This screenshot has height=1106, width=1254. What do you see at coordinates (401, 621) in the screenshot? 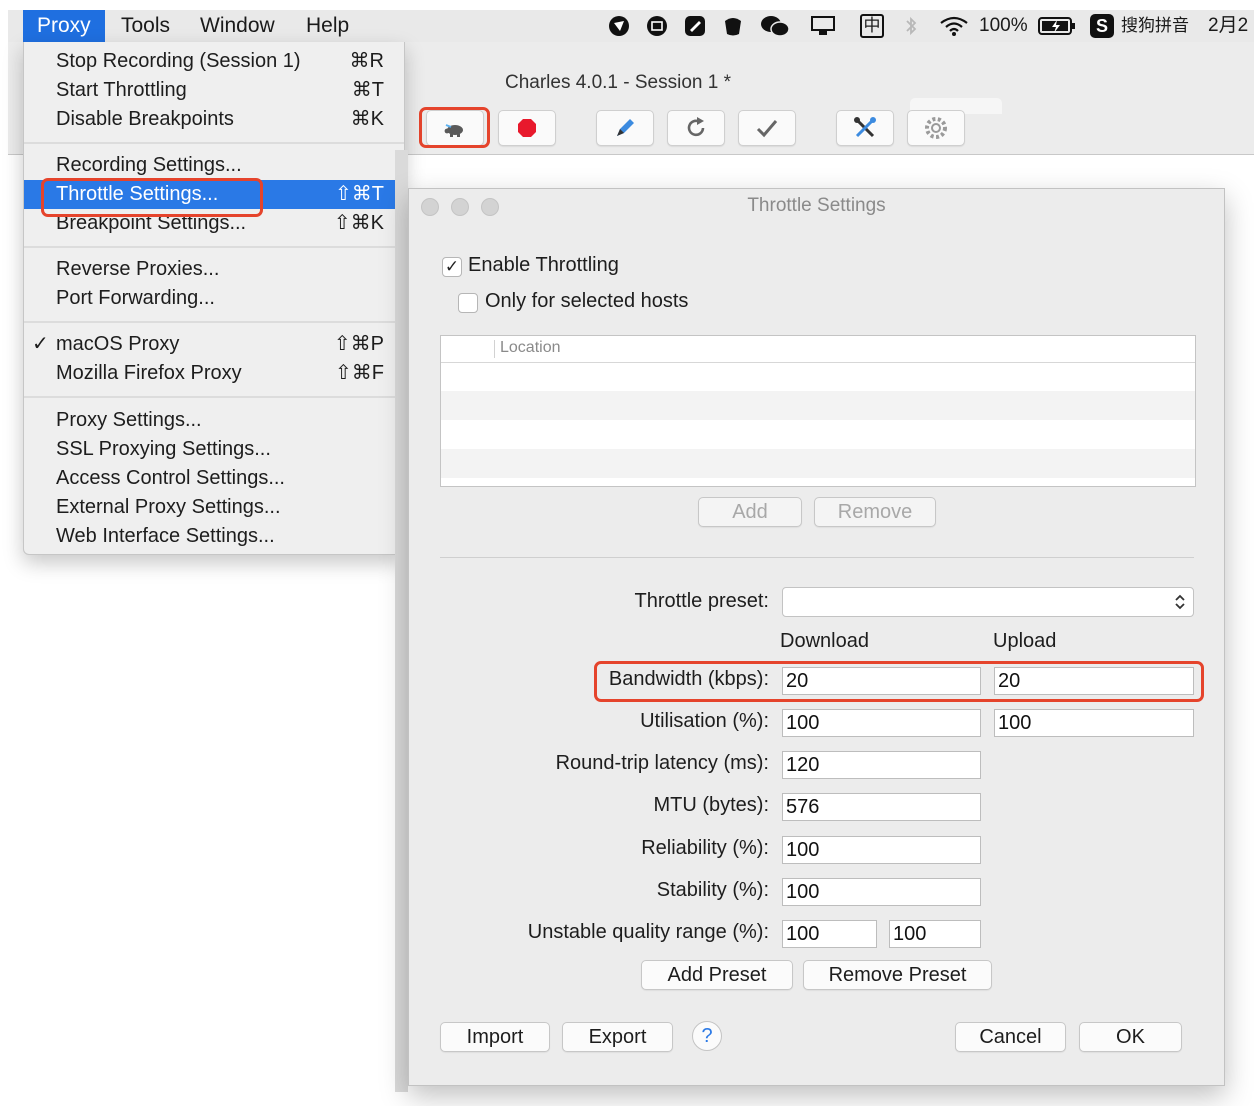
I see `background-window-edge` at bounding box center [401, 621].